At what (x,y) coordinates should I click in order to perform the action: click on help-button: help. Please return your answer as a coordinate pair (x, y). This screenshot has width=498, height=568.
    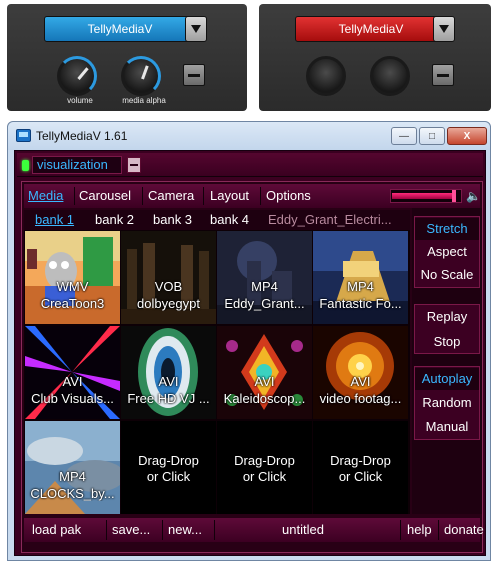
    Looking at the image, I should click on (419, 530).